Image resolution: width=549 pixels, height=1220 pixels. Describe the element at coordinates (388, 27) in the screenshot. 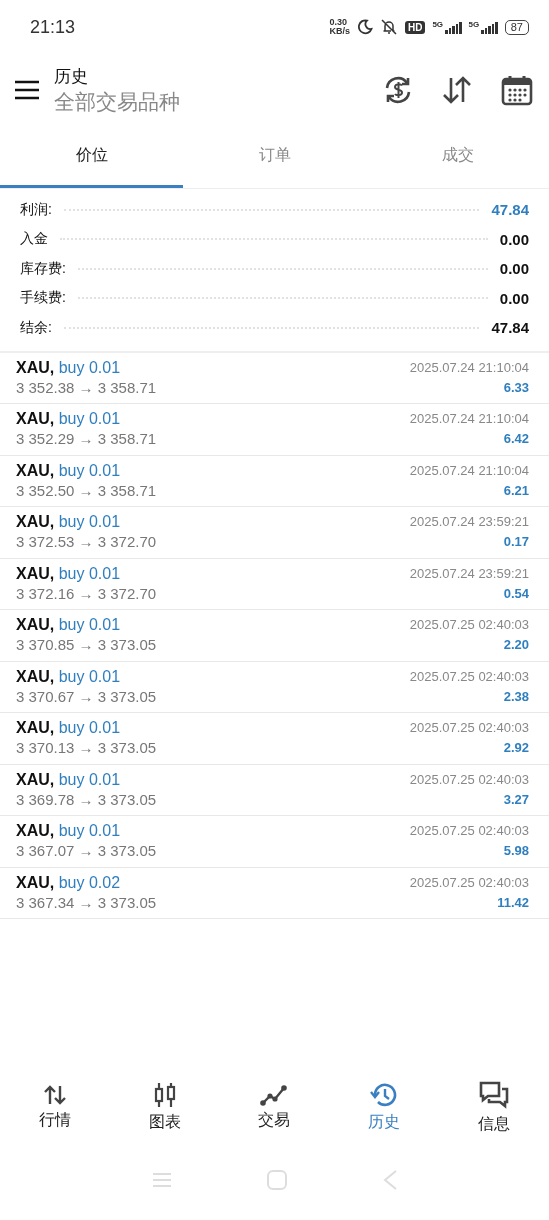

I see `muted-bell-icon` at that location.